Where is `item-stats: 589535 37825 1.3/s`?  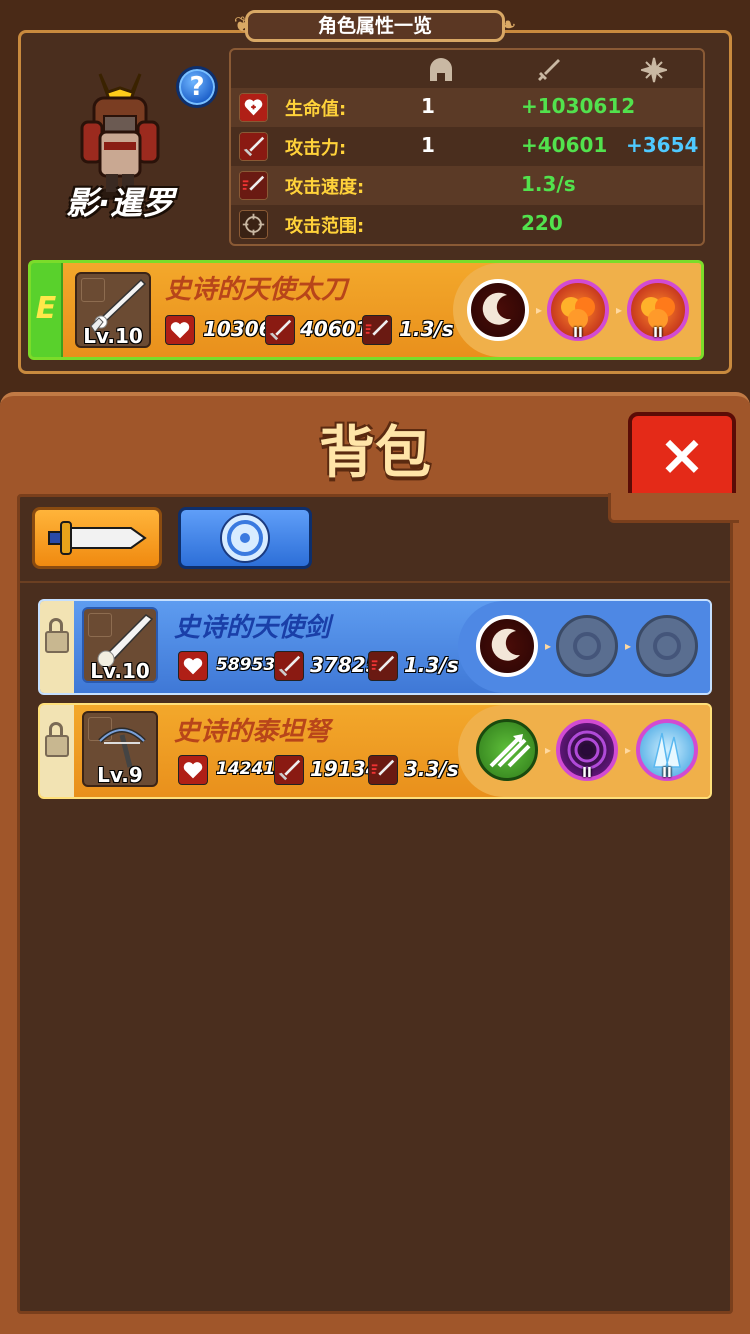
item-stats: 589535 37825 1.3/s is located at coordinates (328, 666).